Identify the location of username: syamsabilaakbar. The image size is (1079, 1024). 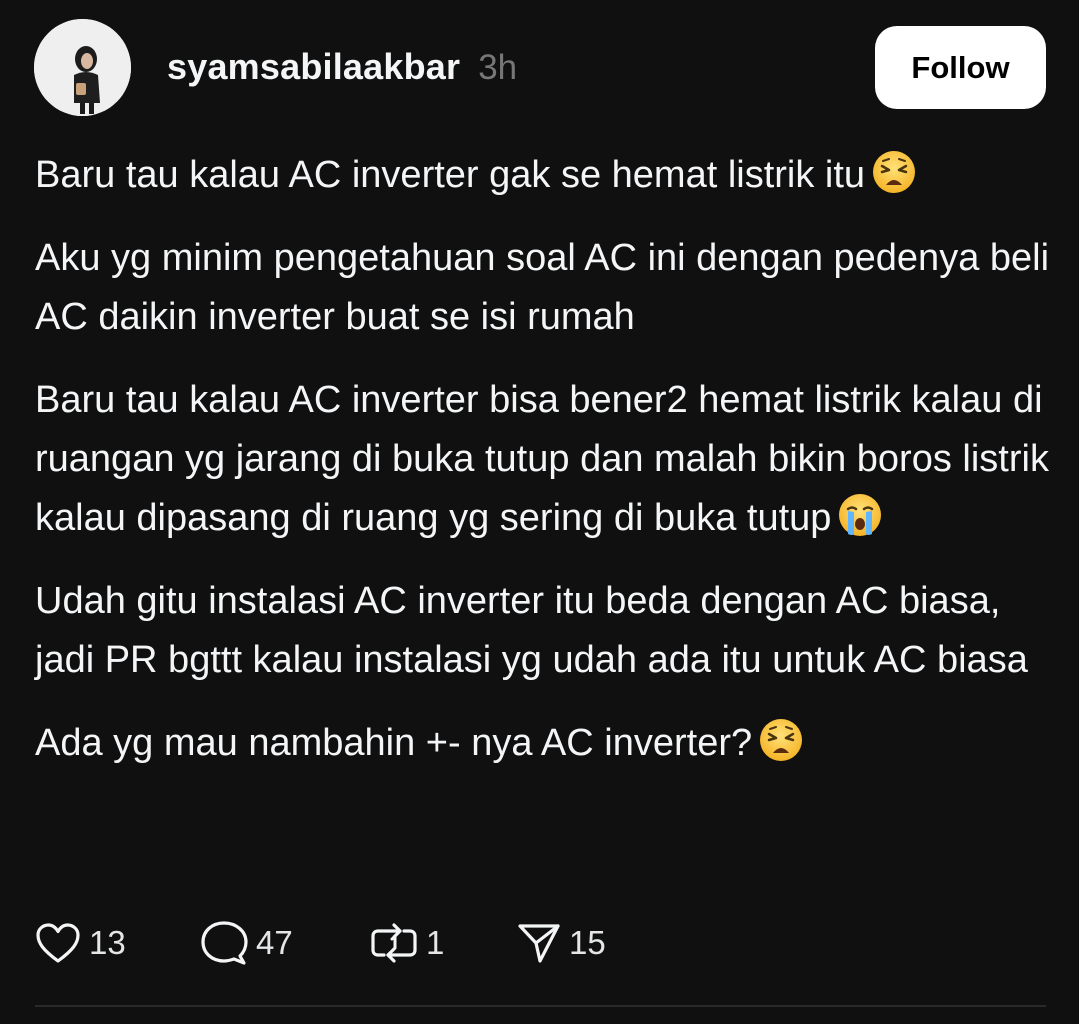
(313, 67).